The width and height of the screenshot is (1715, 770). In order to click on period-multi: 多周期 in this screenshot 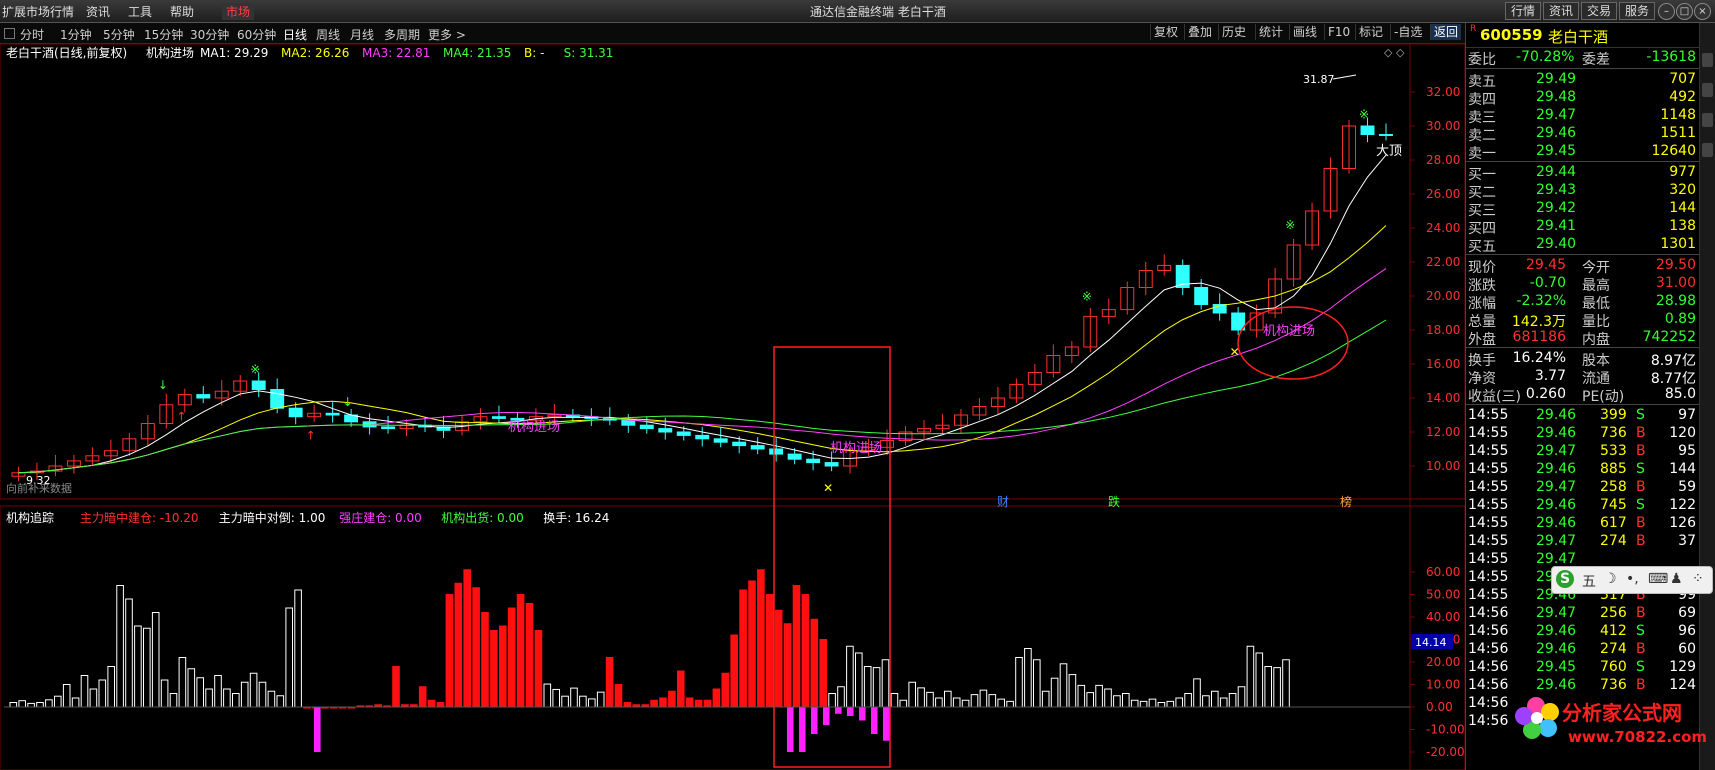, I will do `click(402, 34)`.